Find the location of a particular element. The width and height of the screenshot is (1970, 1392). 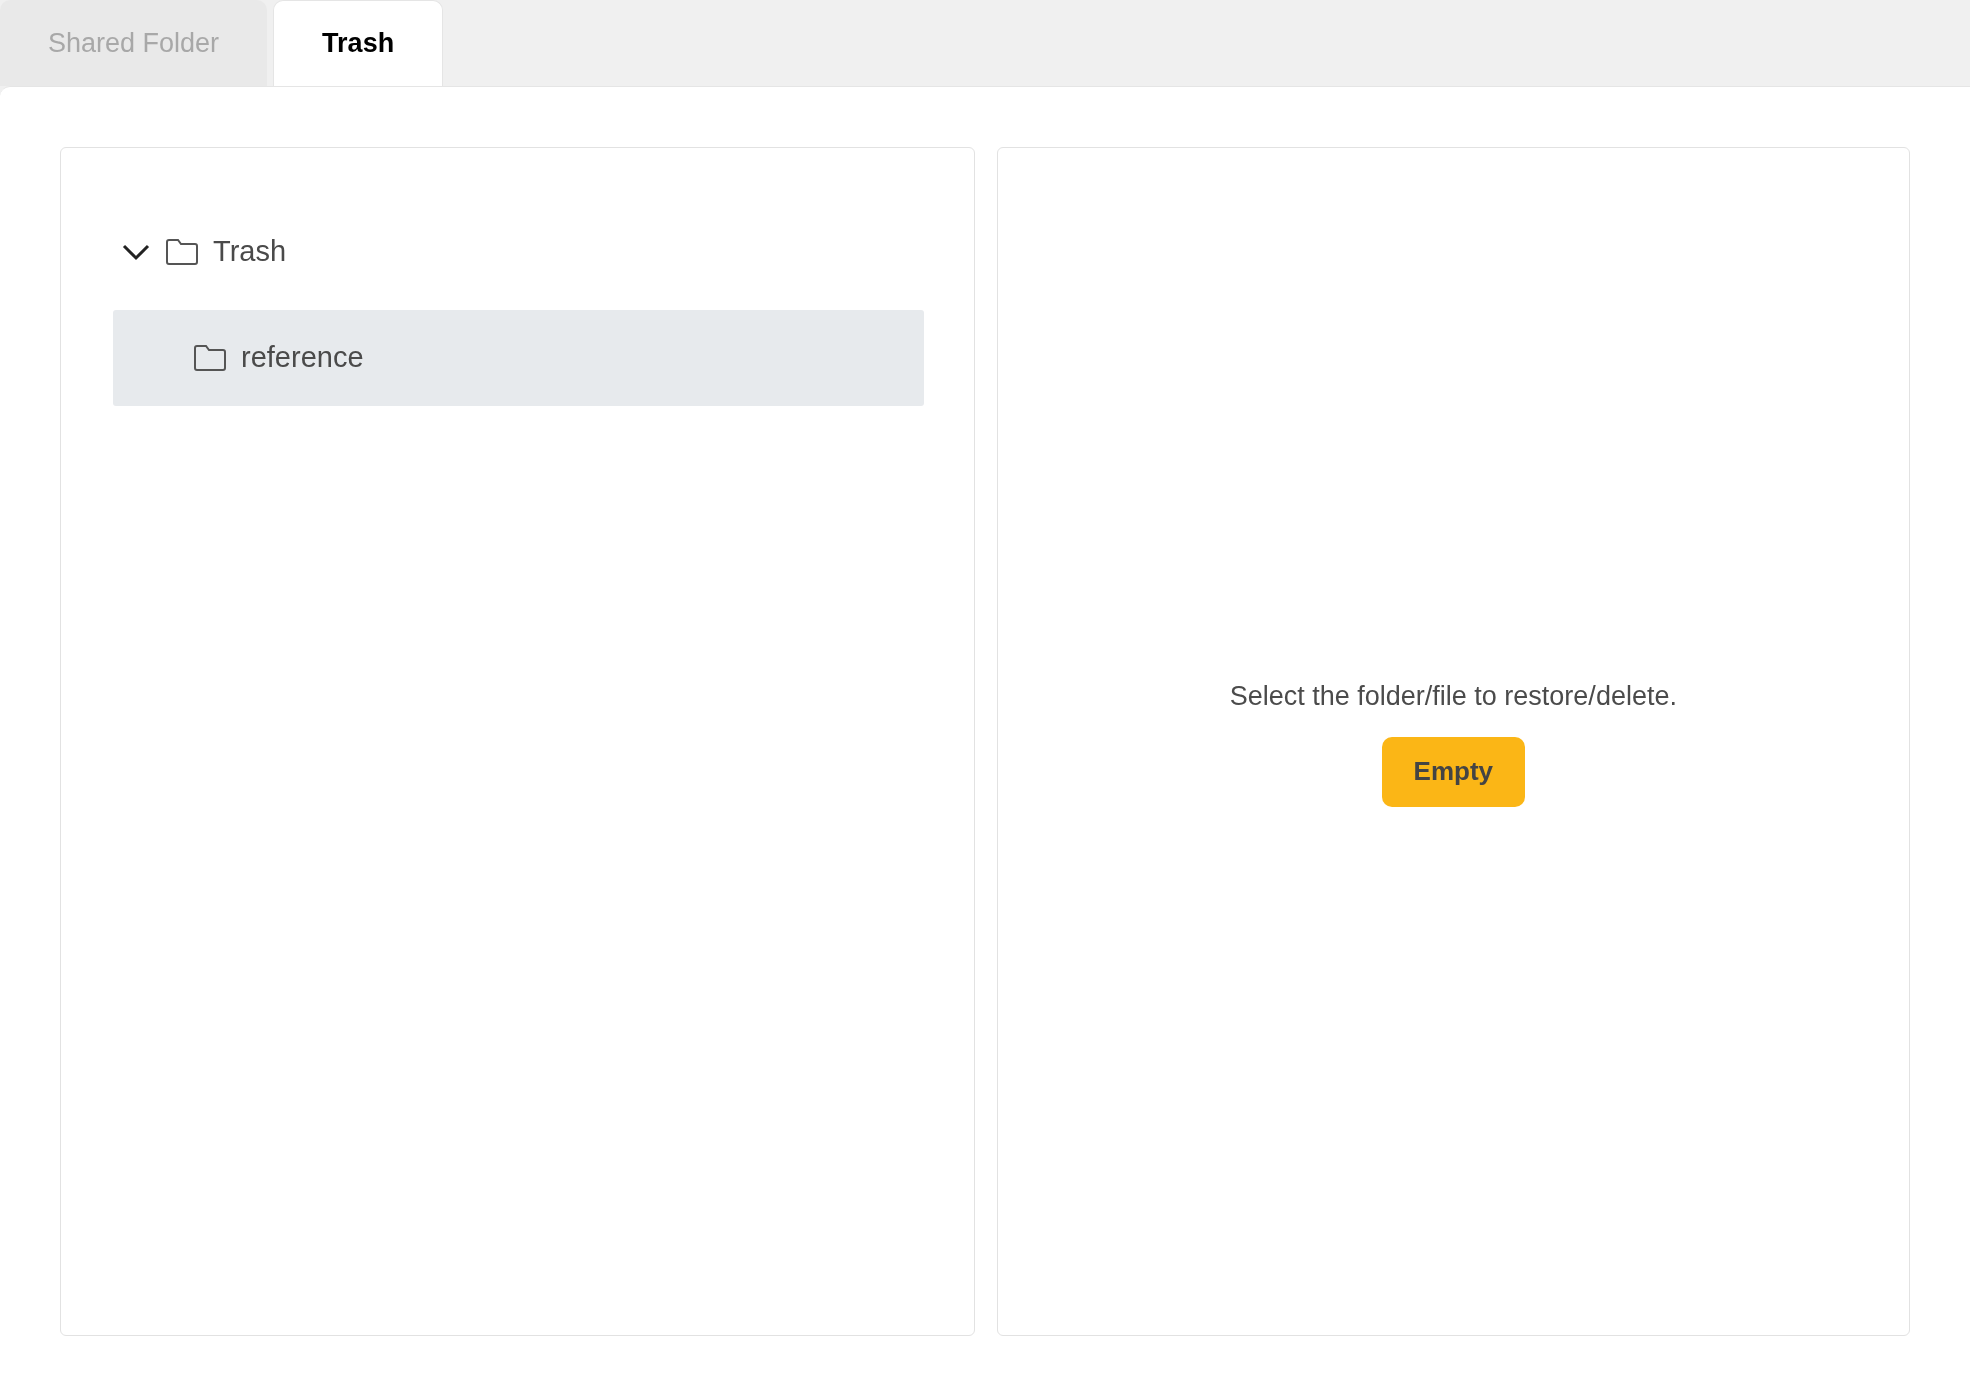

empty-button: Empty is located at coordinates (1453, 771).